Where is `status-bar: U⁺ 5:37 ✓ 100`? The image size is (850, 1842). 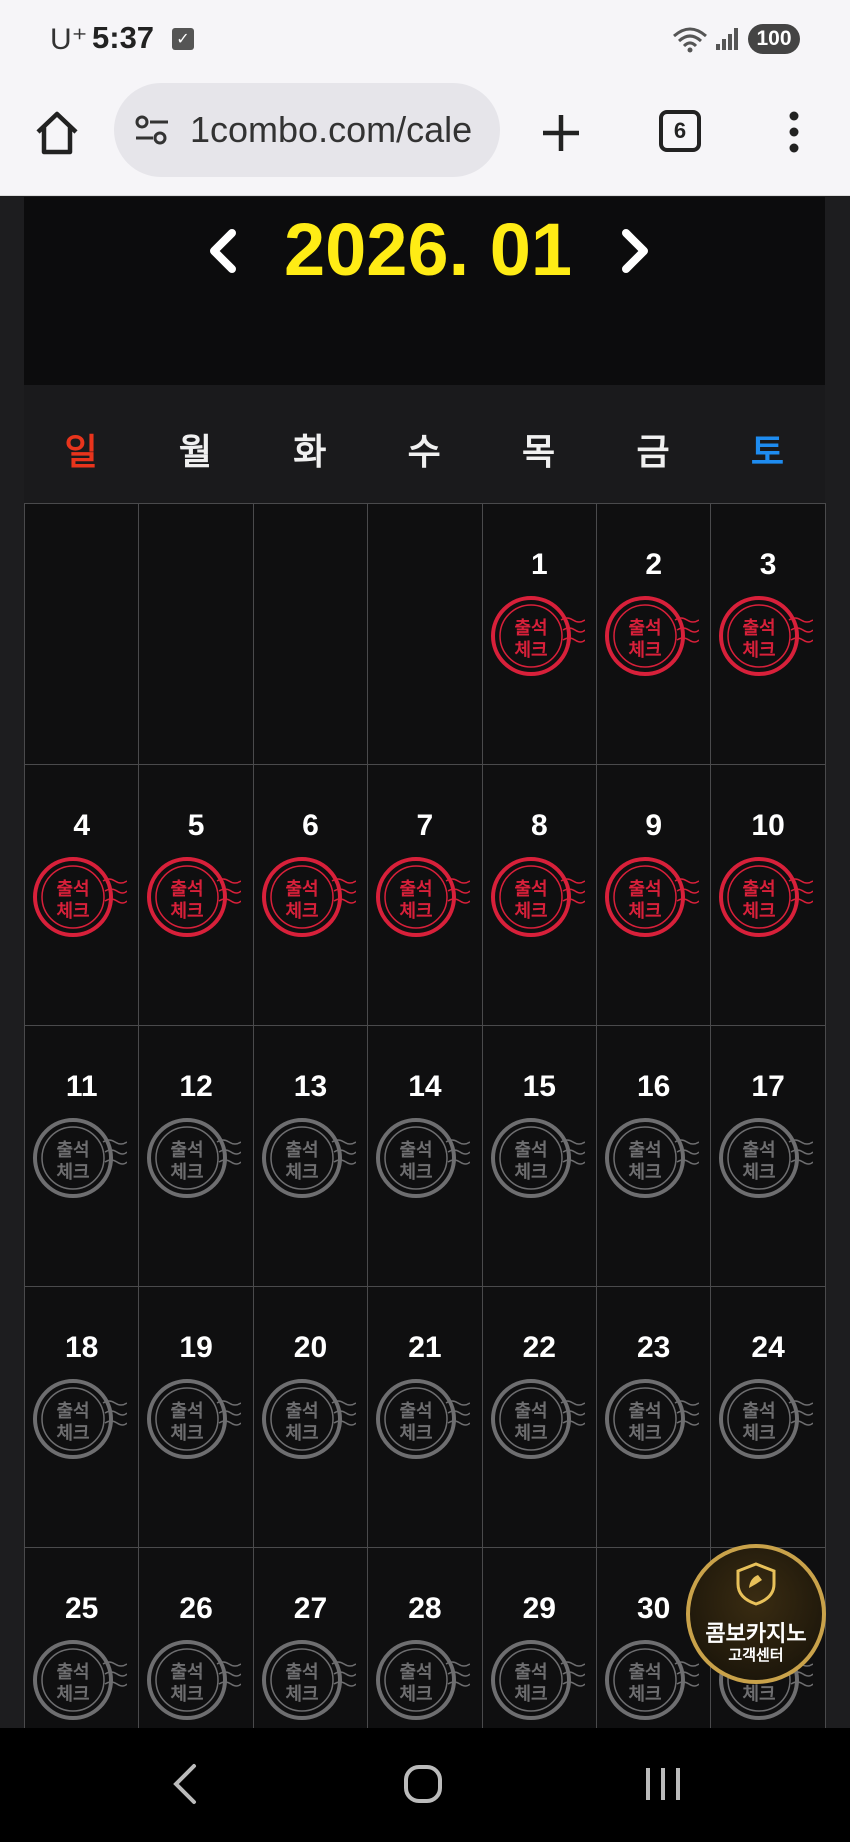 status-bar: U⁺ 5:37 ✓ 100 is located at coordinates (425, 40).